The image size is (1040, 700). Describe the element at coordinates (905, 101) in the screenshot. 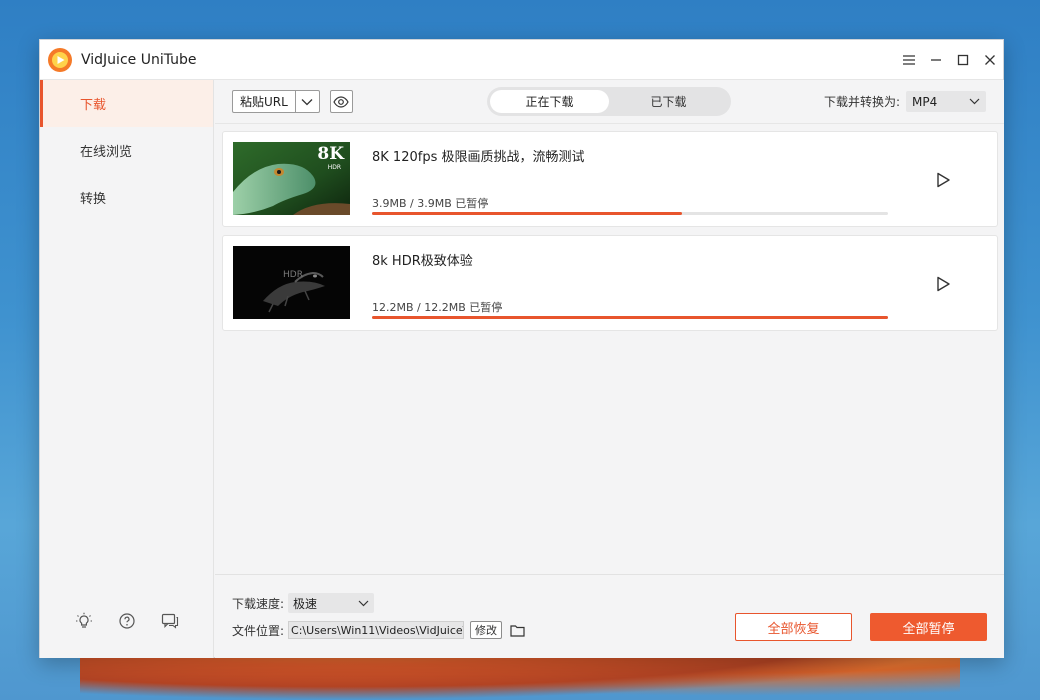

I see `convert-format-group: 下载并转换为: MP4` at that location.